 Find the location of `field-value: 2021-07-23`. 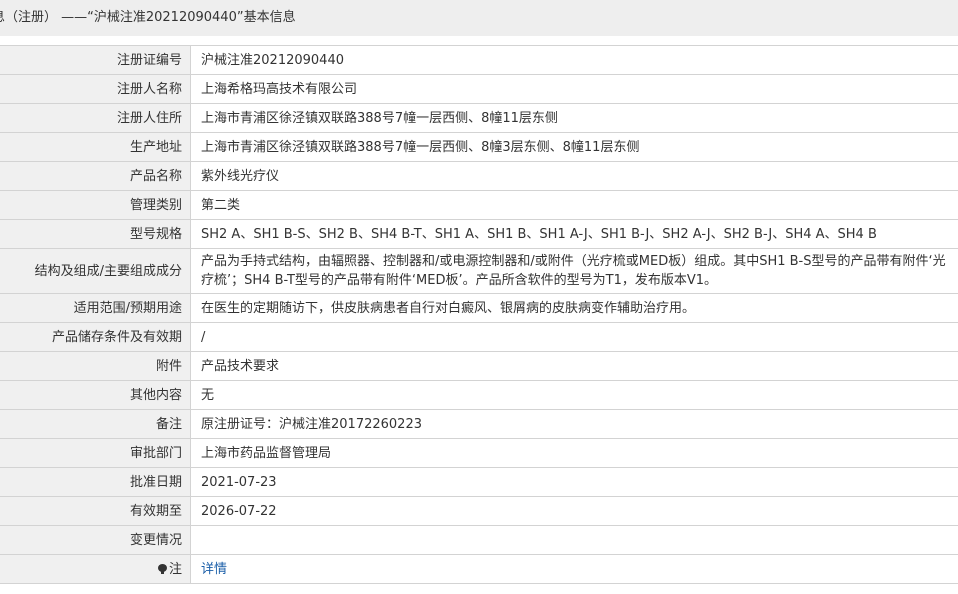

field-value: 2021-07-23 is located at coordinates (574, 482).